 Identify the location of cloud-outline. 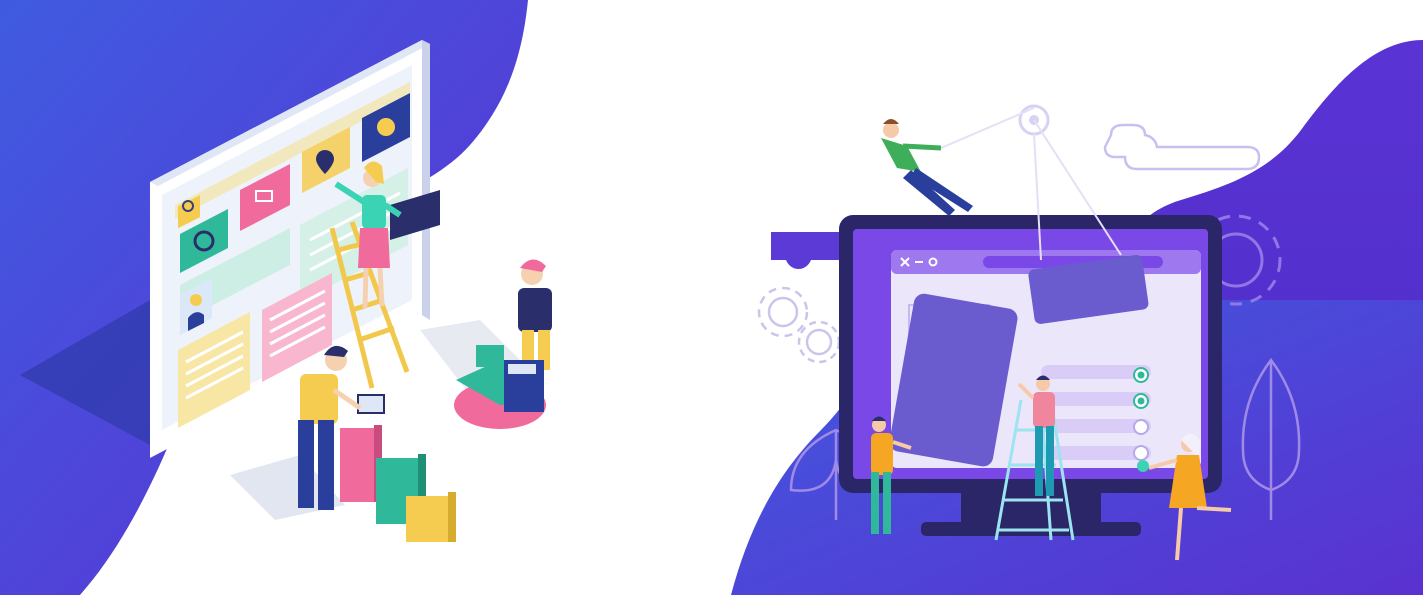
(1182, 147).